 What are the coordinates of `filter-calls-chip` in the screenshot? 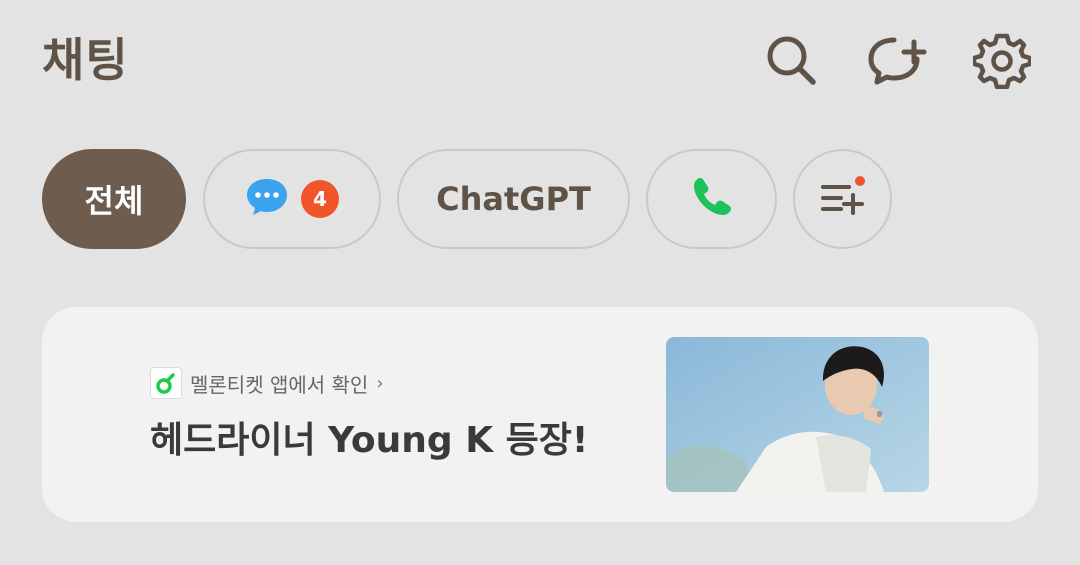 It's located at (711, 199).